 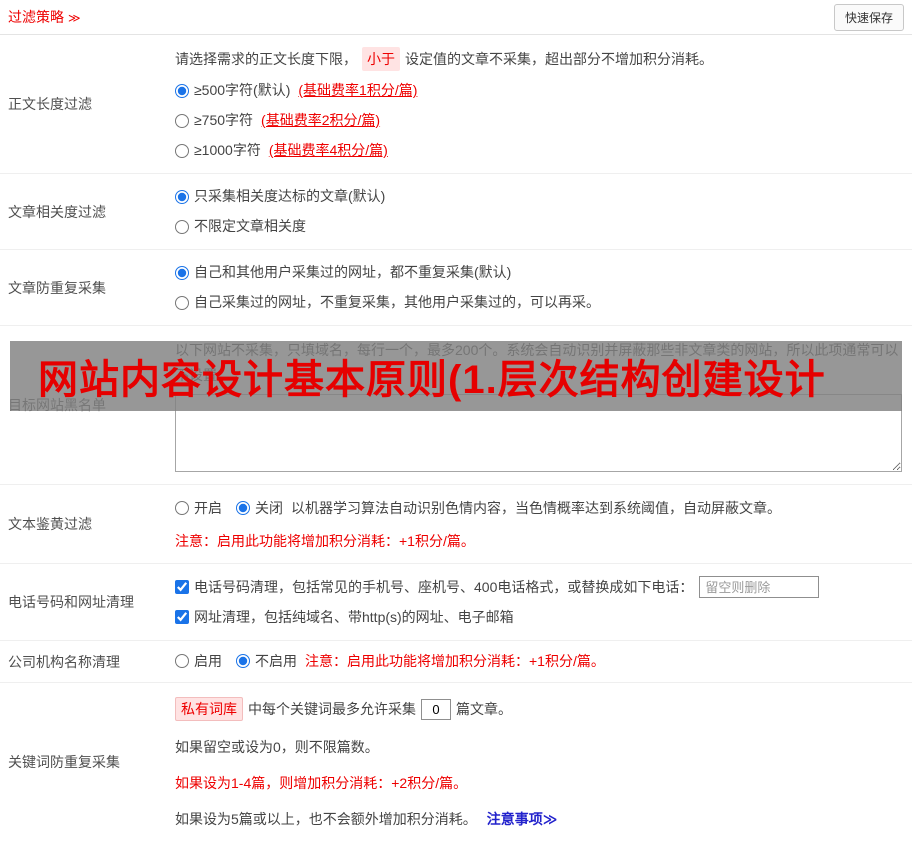 What do you see at coordinates (276, 661) in the screenshot?
I see `radio-label-company-off: 不启用` at bounding box center [276, 661].